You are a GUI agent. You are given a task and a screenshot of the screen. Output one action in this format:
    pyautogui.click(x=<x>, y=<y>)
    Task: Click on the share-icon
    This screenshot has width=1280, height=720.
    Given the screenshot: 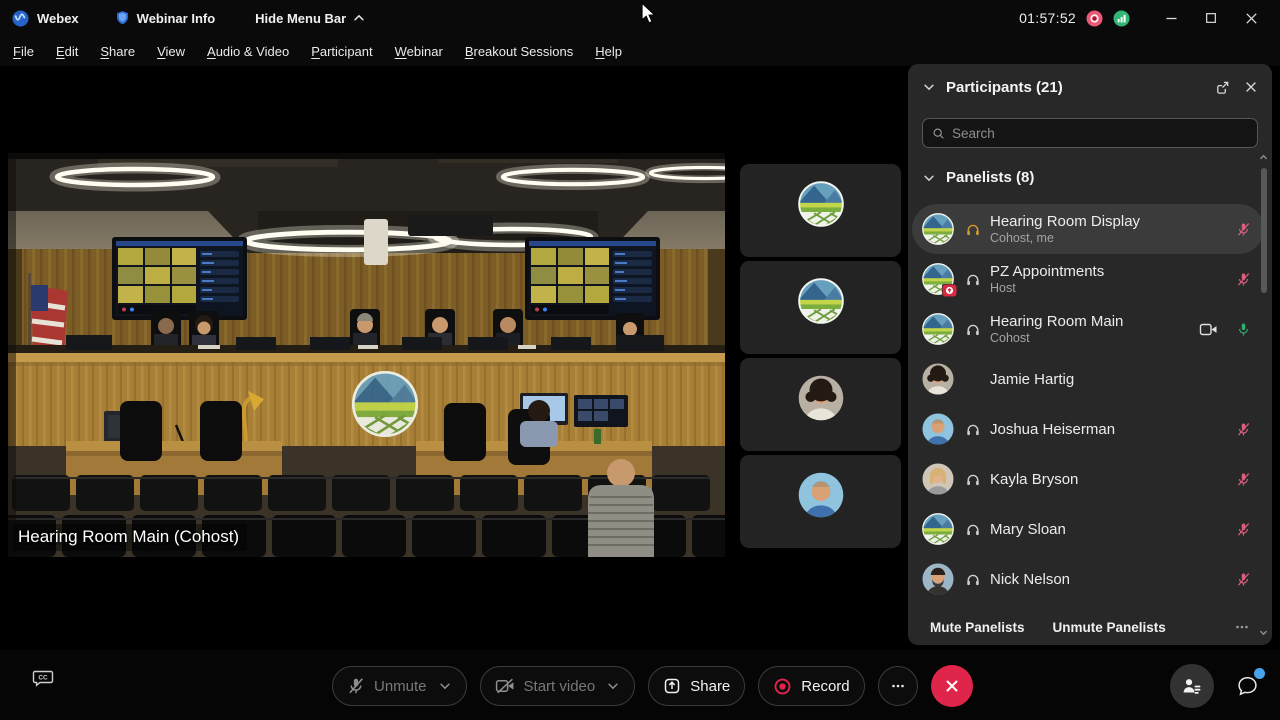 What is the action you would take?
    pyautogui.click(x=672, y=686)
    